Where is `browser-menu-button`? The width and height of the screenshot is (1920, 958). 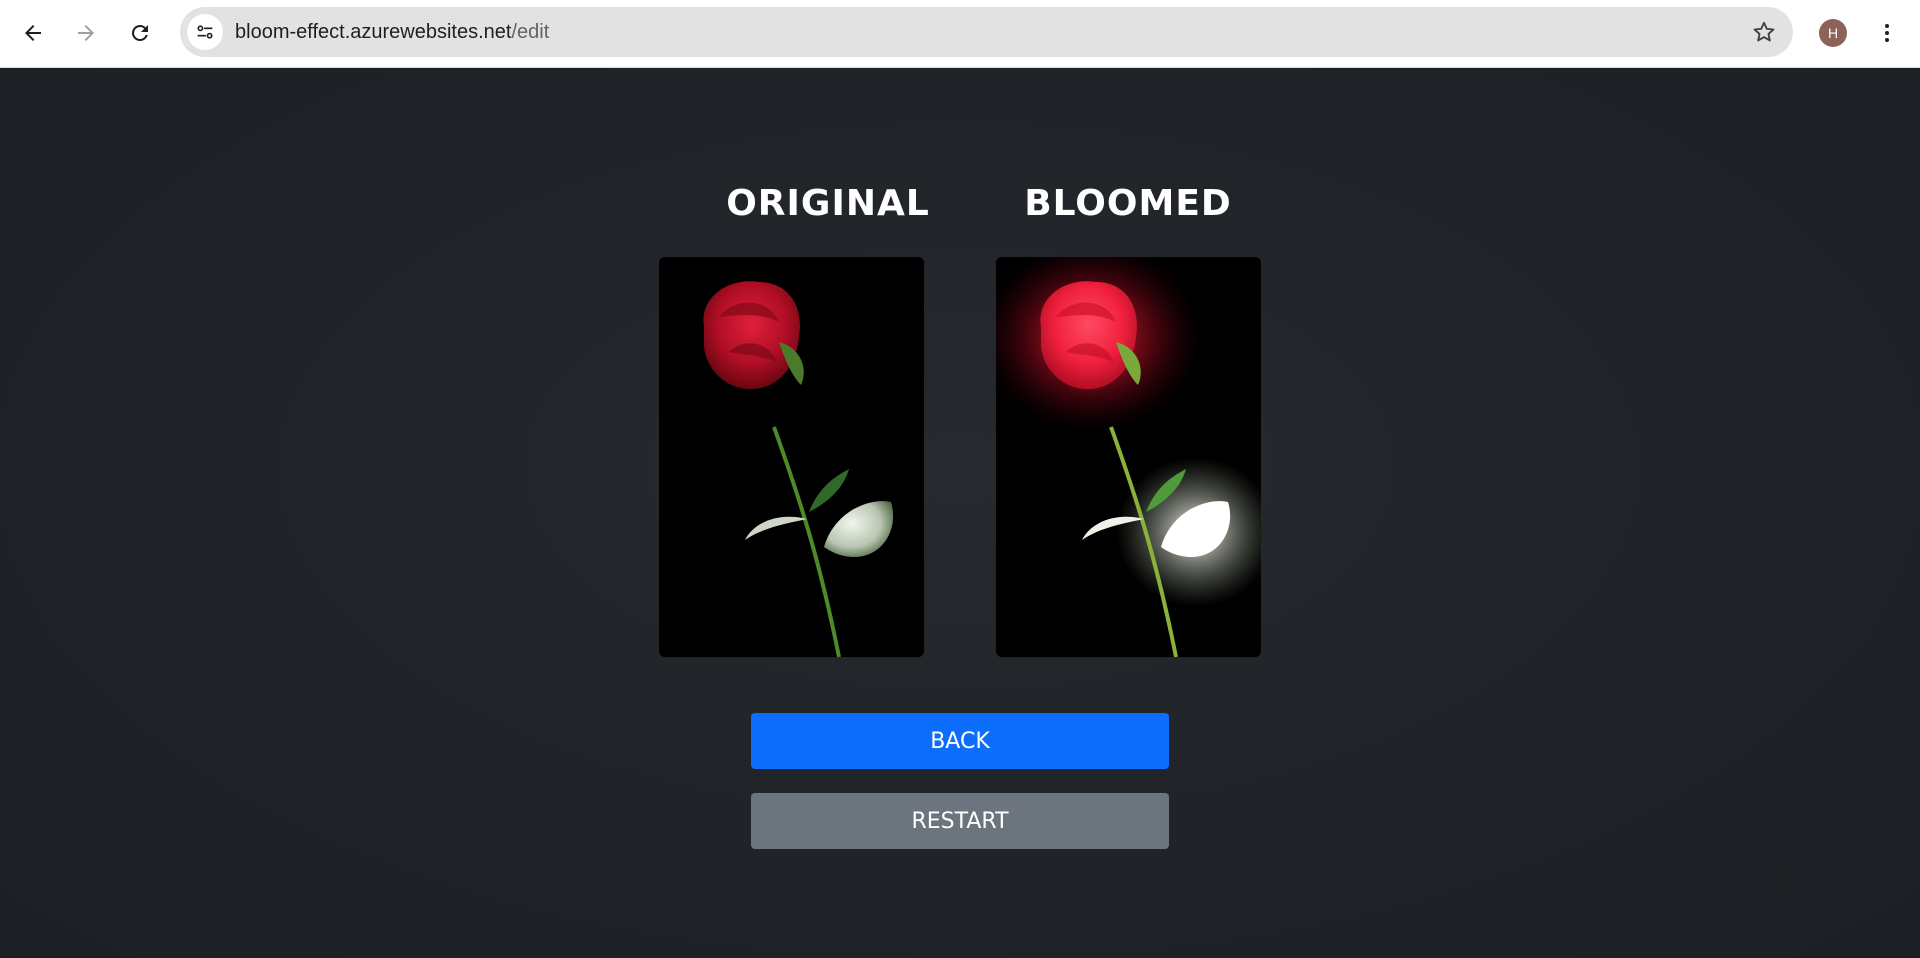 browser-menu-button is located at coordinates (1887, 33).